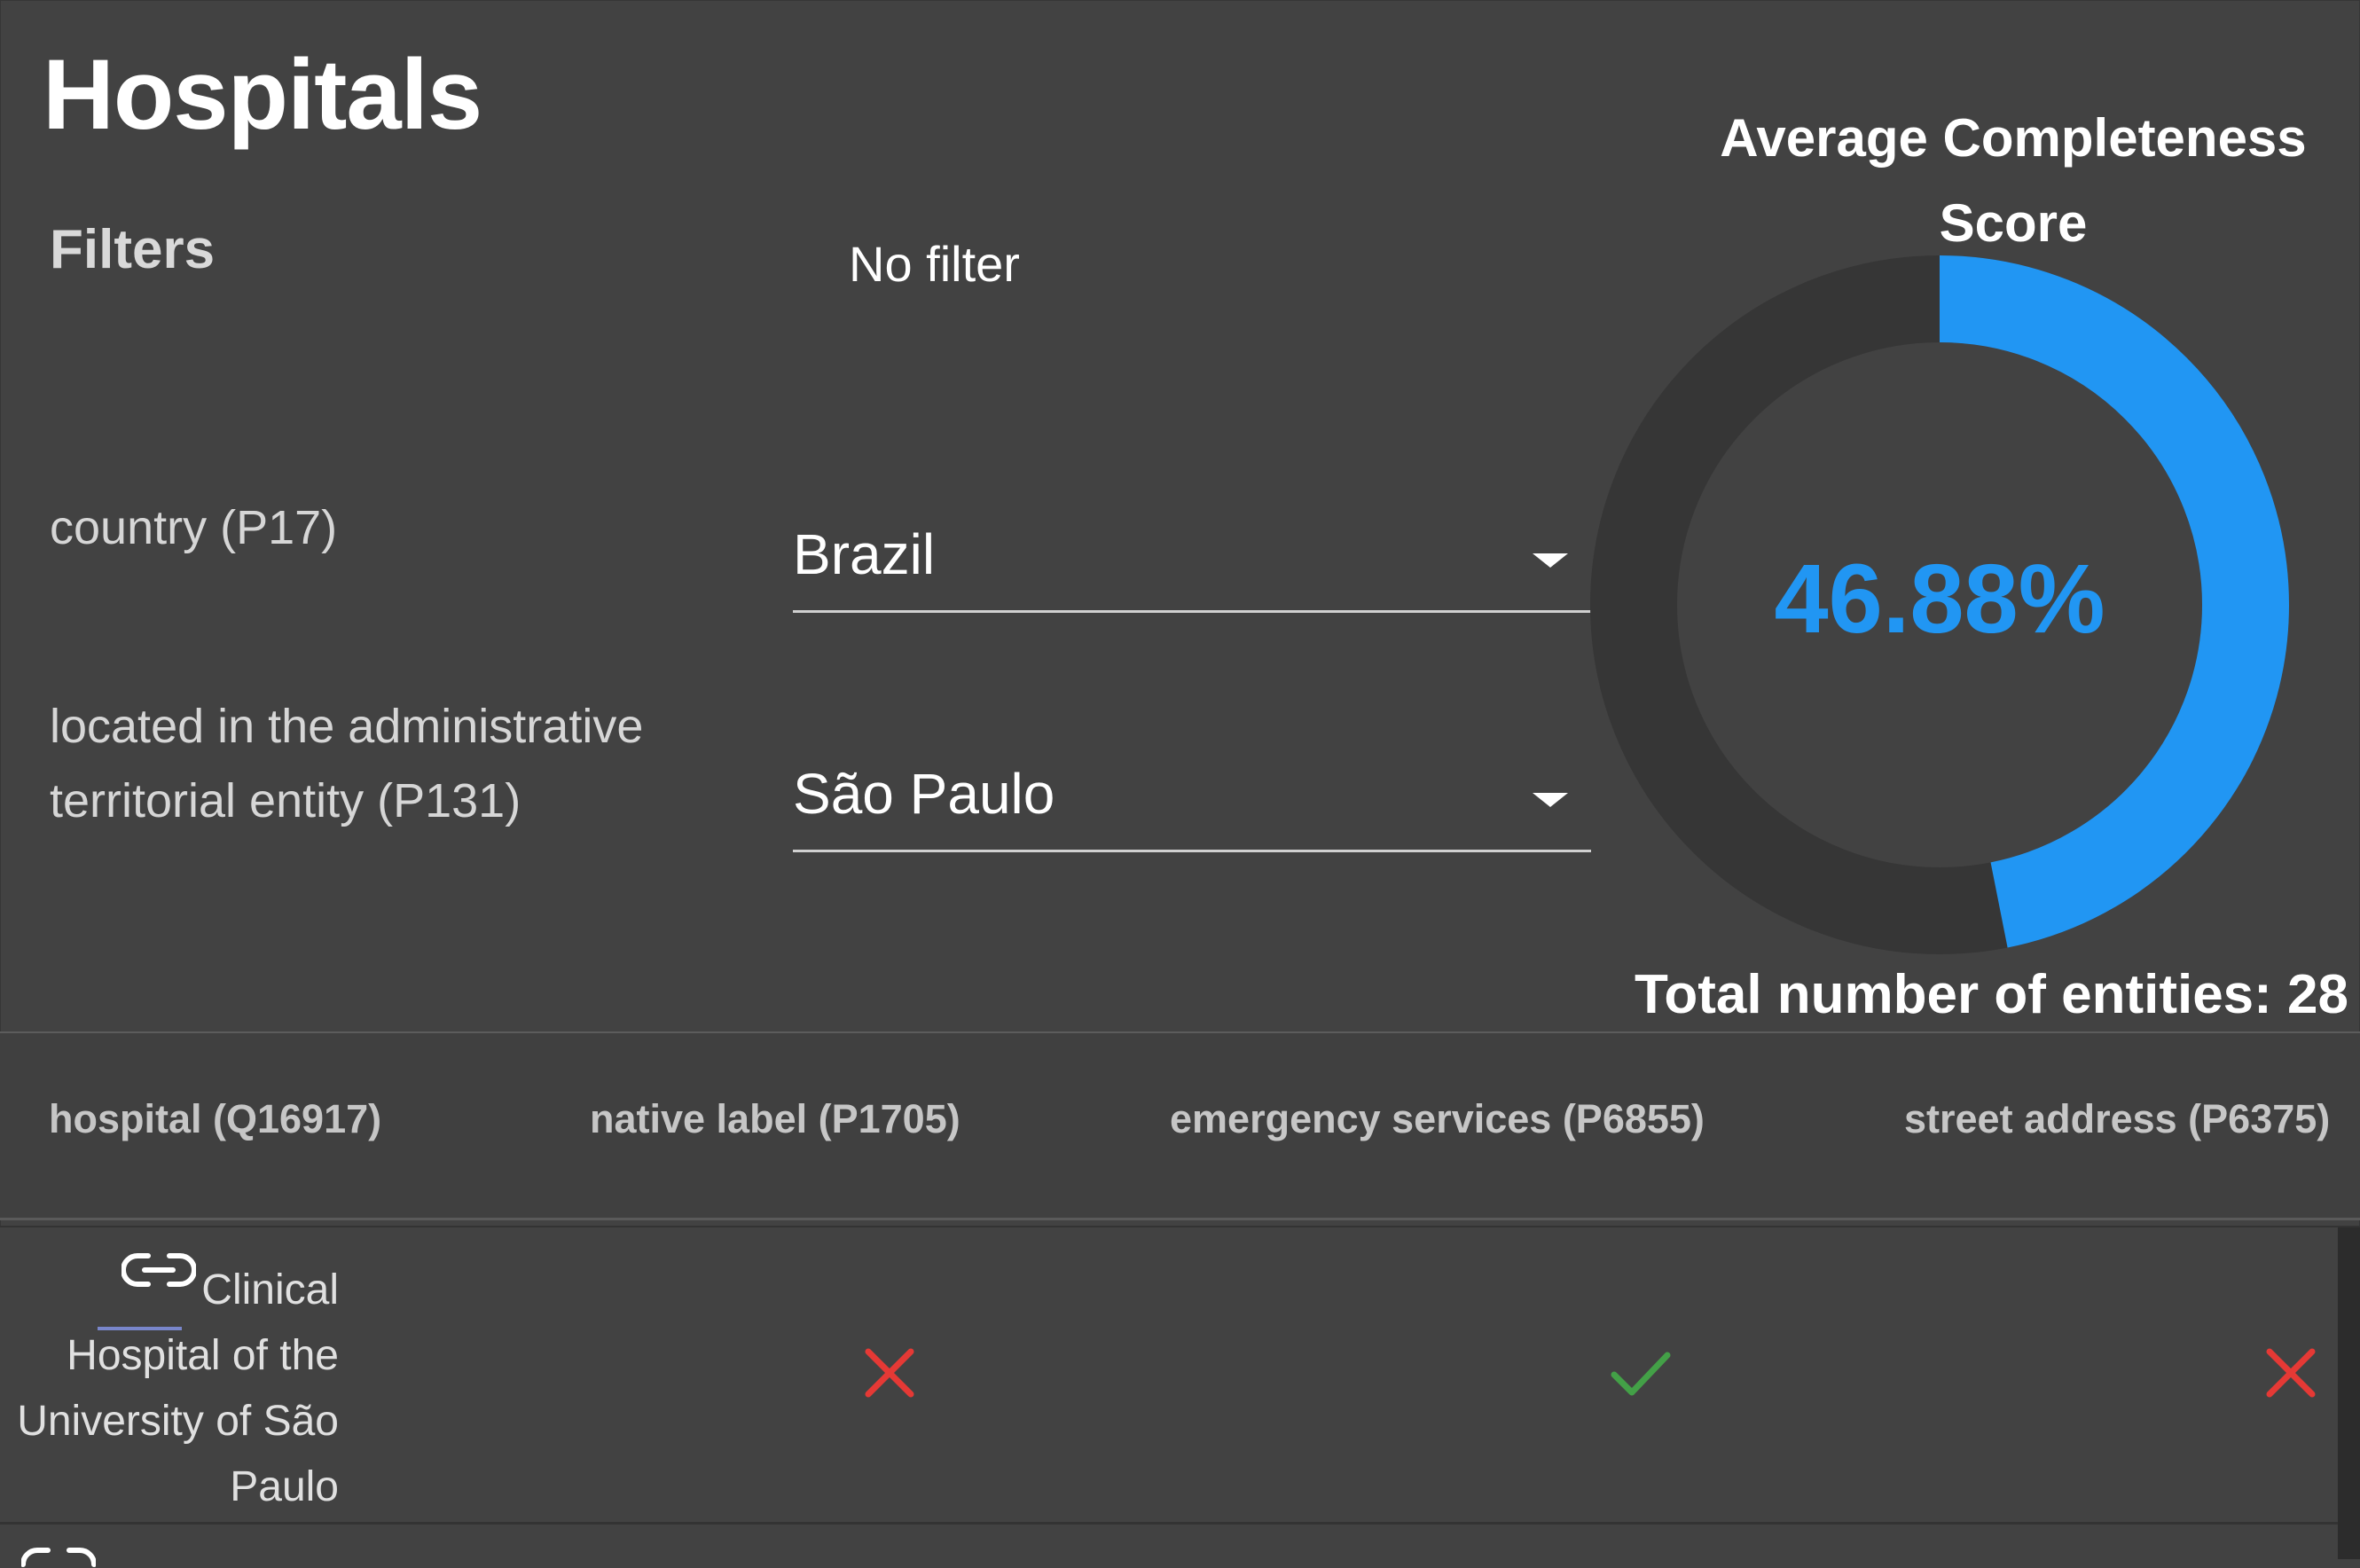 This screenshot has width=2360, height=1568. Describe the element at coordinates (1939, 599) in the screenshot. I see `gauge-value: 46.88%` at that location.